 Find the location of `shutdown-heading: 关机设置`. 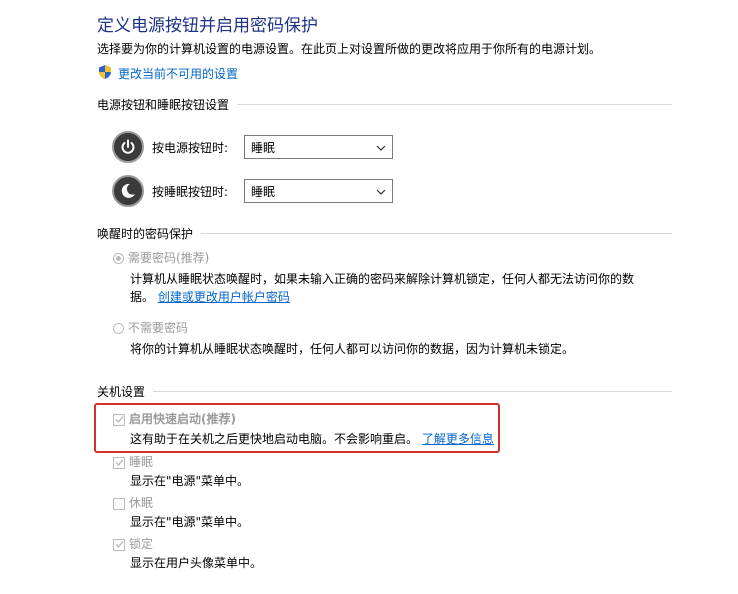

shutdown-heading: 关机设置 is located at coordinates (384, 391).